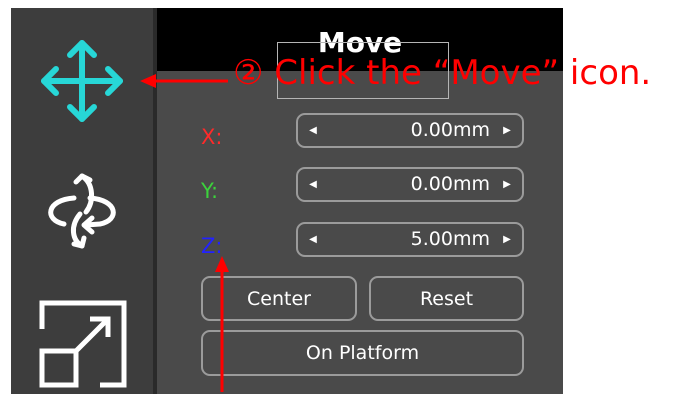 The height and width of the screenshot is (394, 689). I want to click on y-position-value: 0.00mm, so click(450, 184).